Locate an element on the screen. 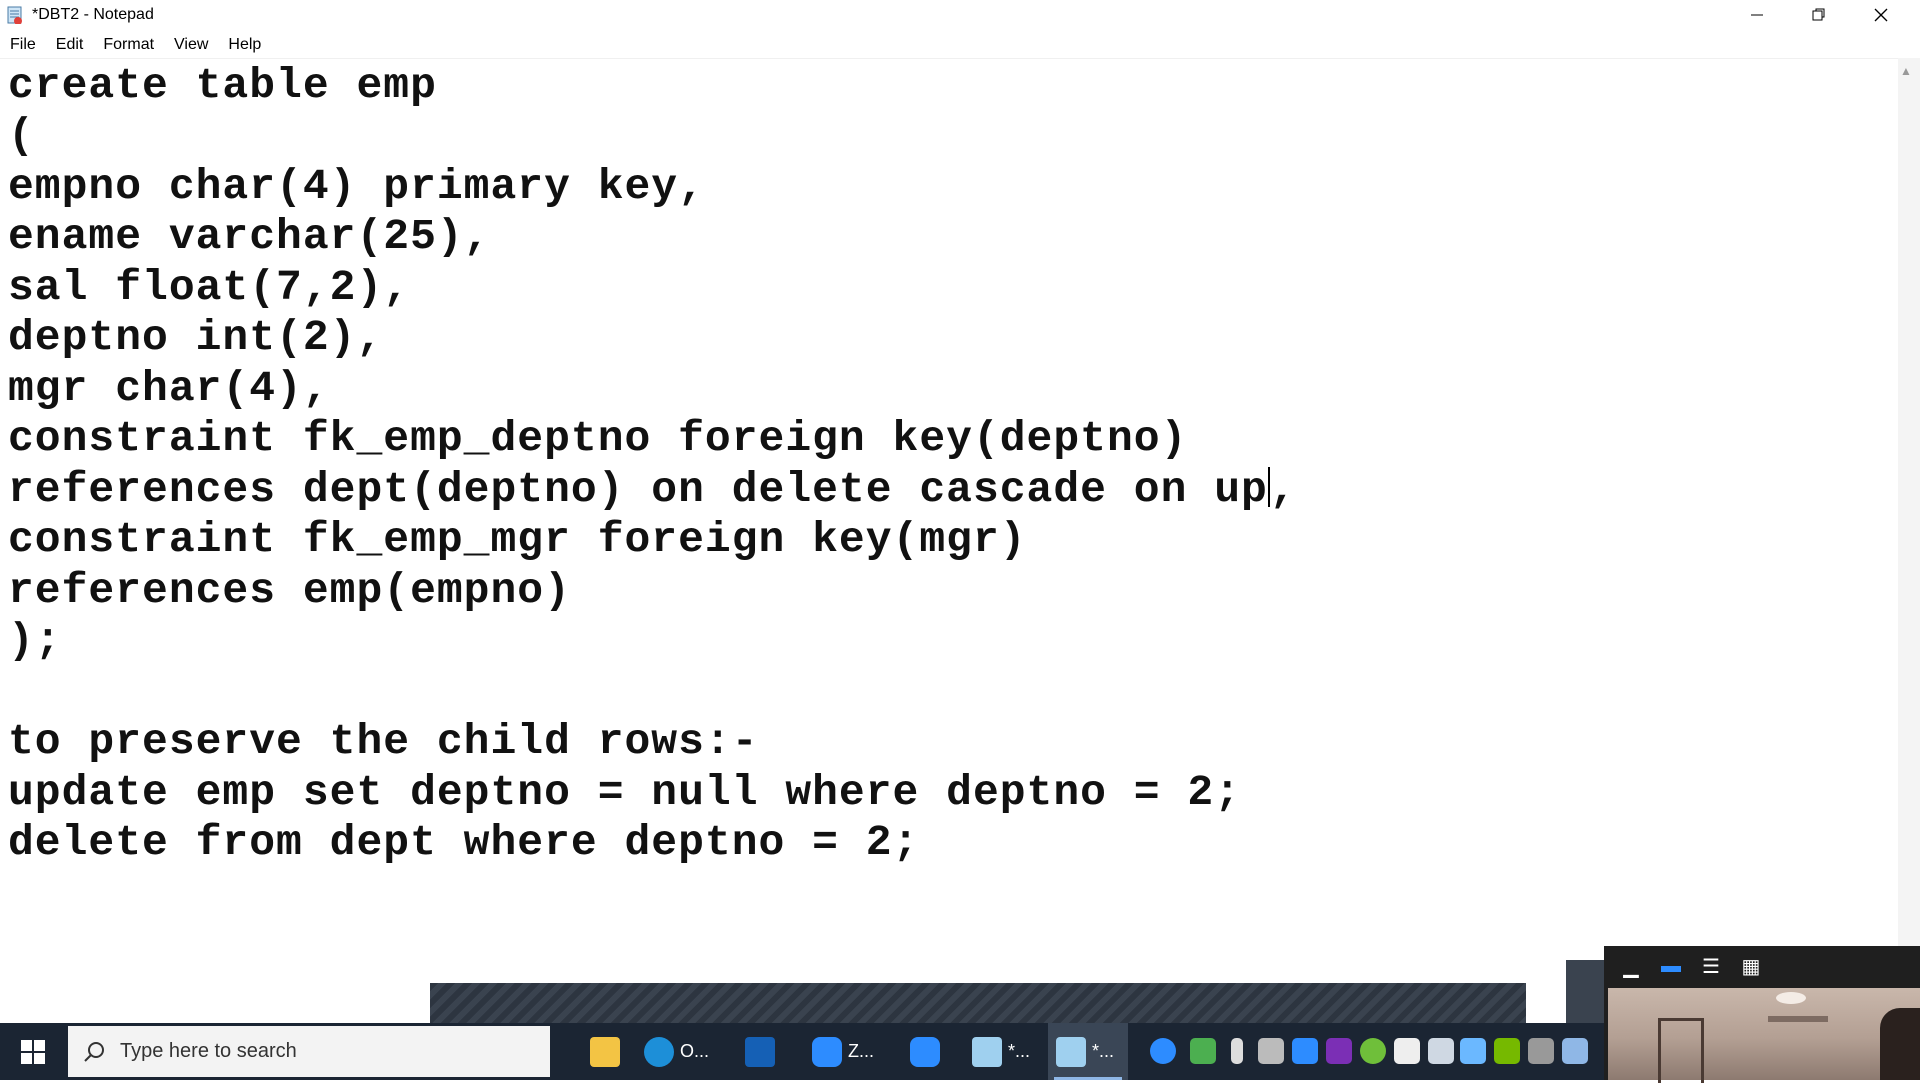  file-explorer-icon is located at coordinates (605, 1051).